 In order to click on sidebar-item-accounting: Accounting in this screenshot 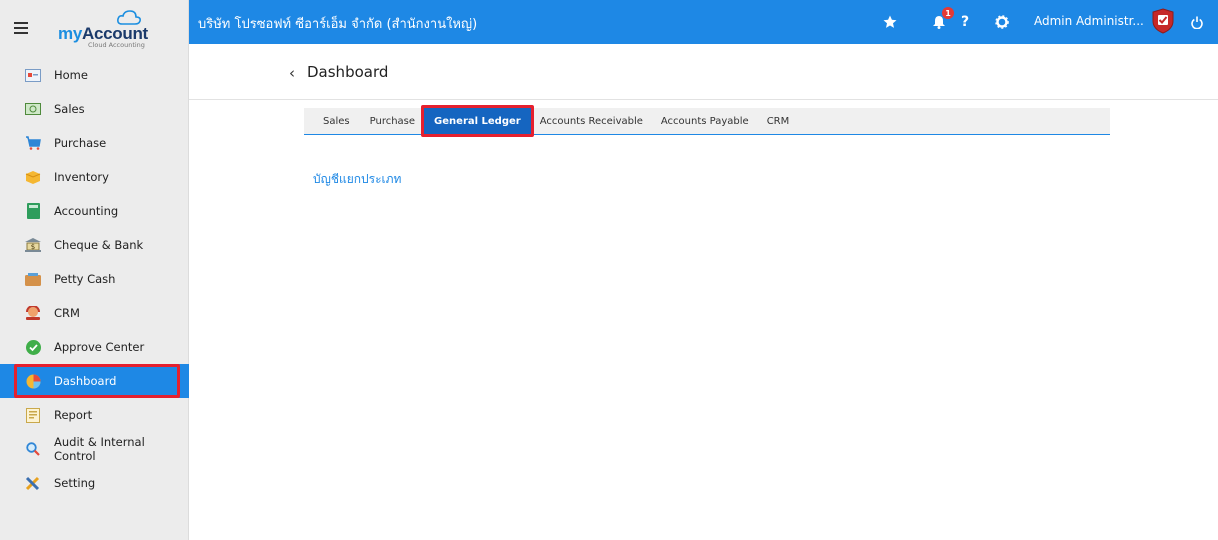, I will do `click(94, 211)`.